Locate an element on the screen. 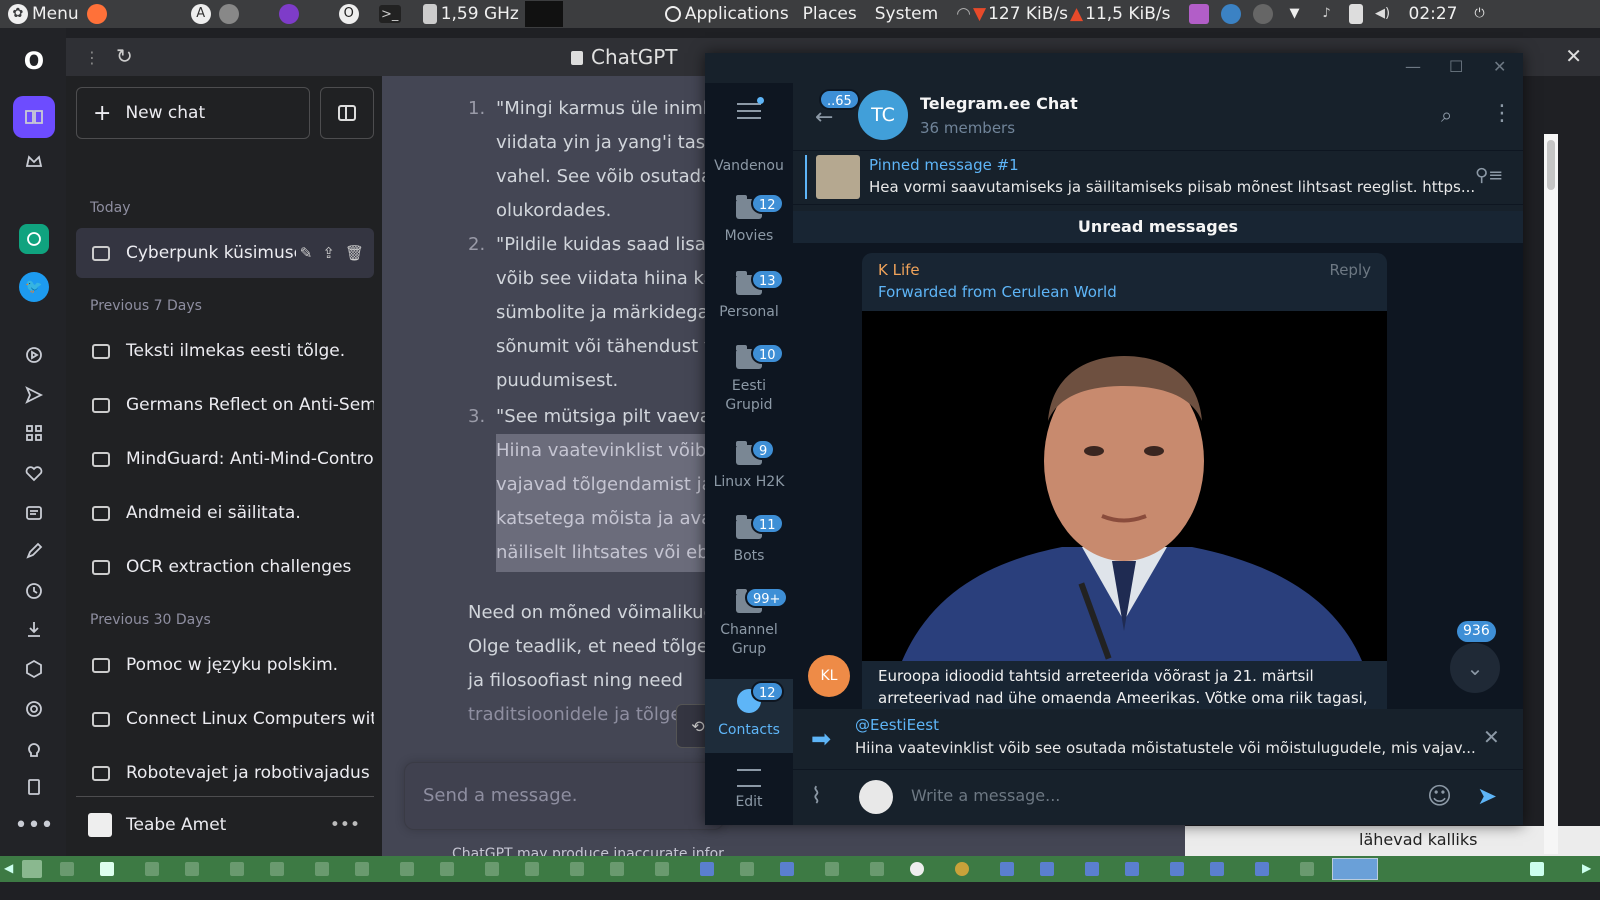  opera-icon: O is located at coordinates (348, 14).